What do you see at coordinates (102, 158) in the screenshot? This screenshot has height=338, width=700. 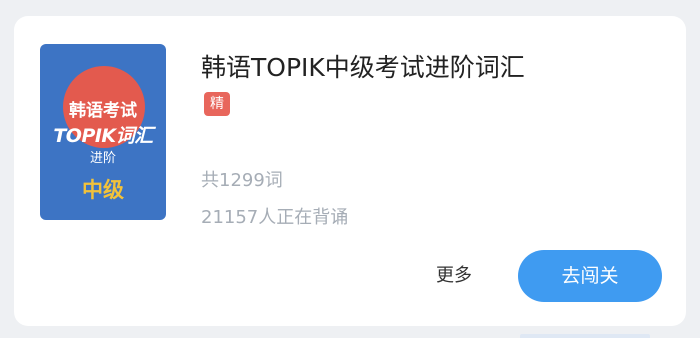 I see `cover-title-line3: 进阶` at bounding box center [102, 158].